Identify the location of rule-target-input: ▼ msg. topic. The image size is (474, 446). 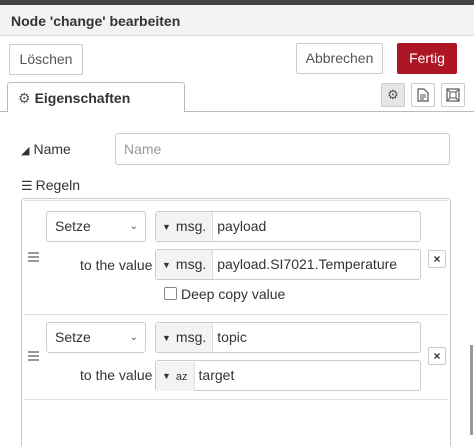
(288, 337).